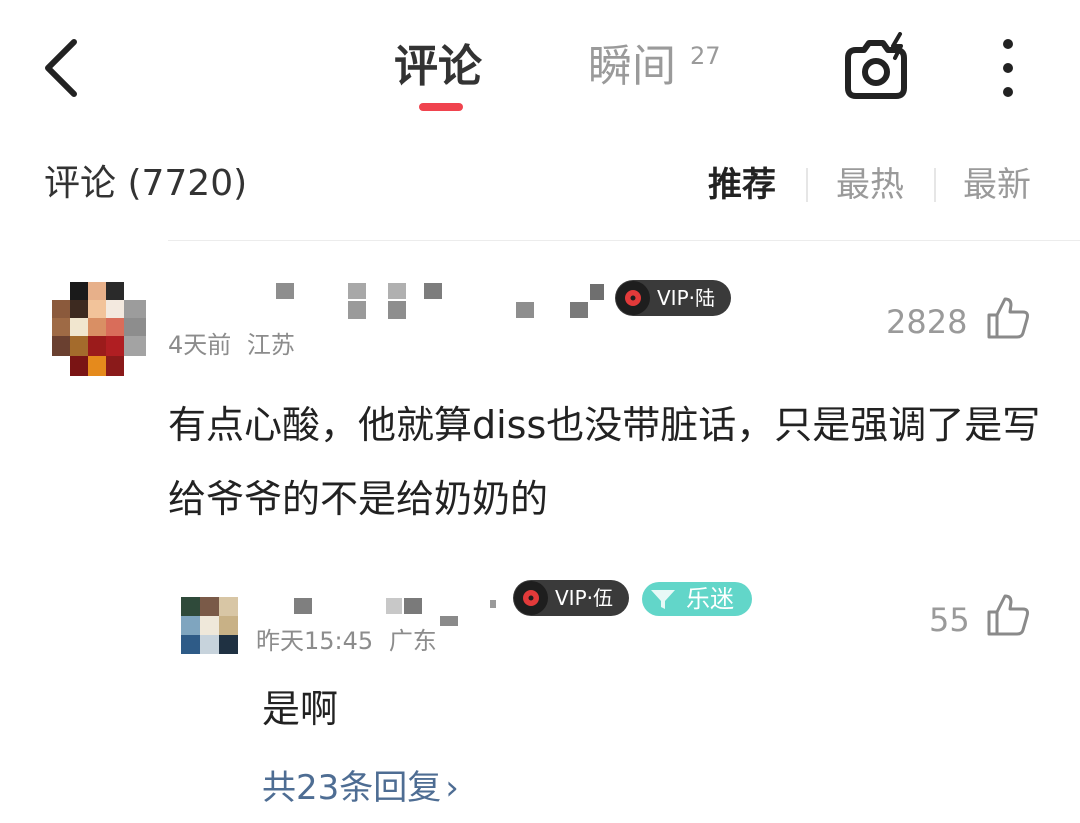 This screenshot has height=823, width=1080. I want to click on active-tab-indicator, so click(441, 107).